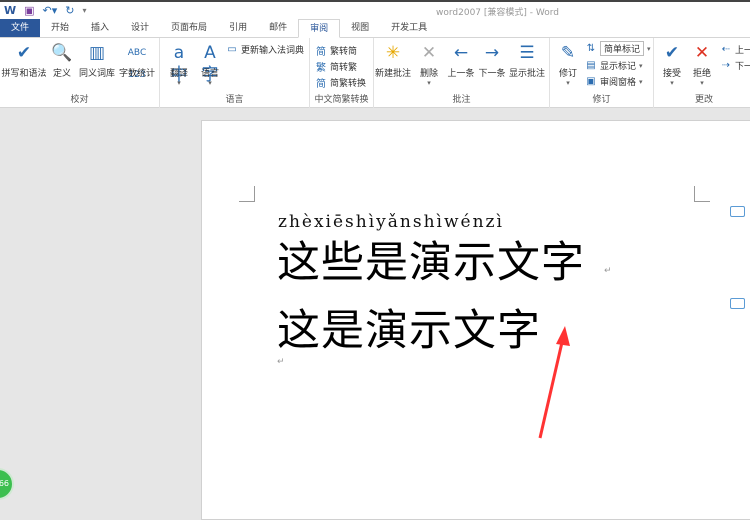 This screenshot has height=520, width=750. I want to click on tab-home: 开始, so click(60, 28).